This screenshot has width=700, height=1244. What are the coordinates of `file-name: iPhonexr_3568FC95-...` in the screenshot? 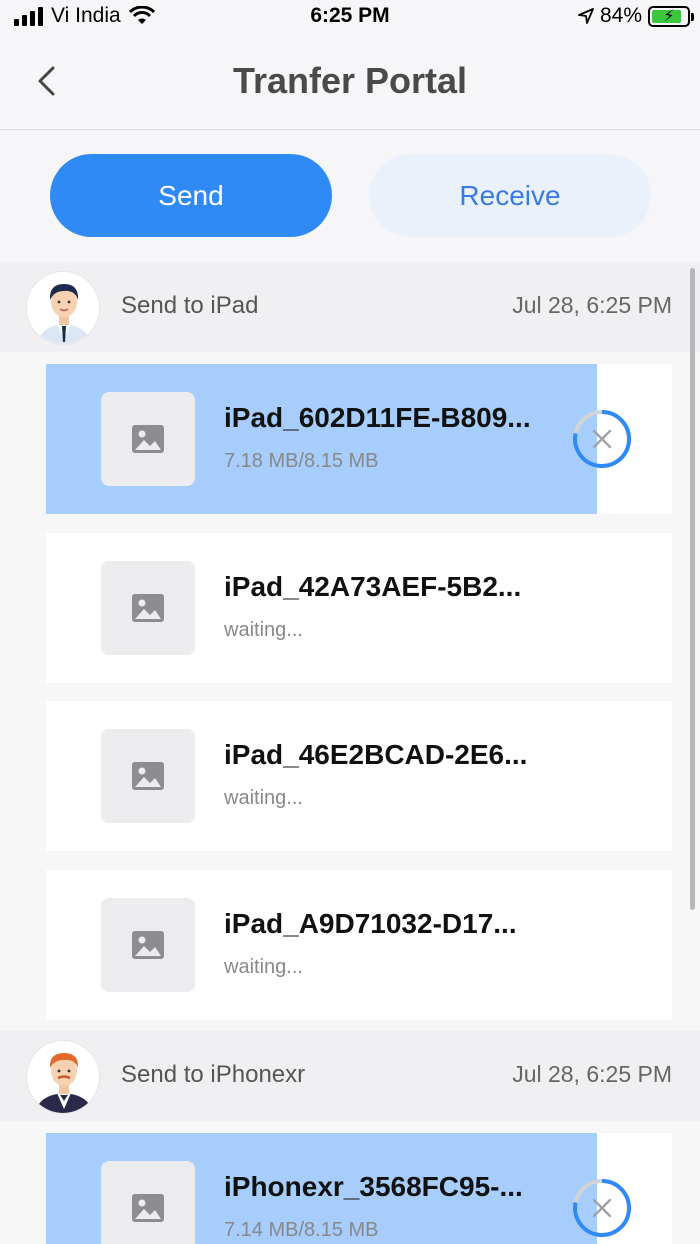 It's located at (373, 1186).